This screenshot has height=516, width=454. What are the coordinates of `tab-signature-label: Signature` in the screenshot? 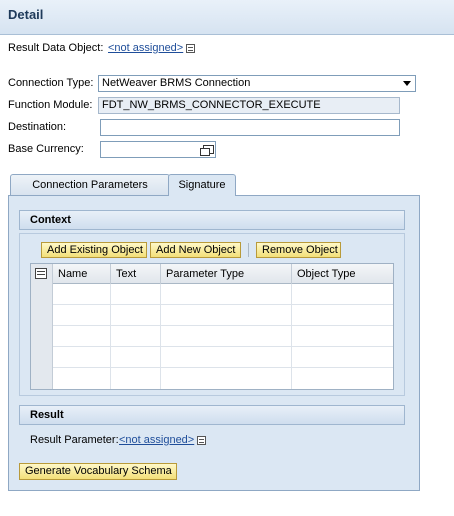 It's located at (202, 185).